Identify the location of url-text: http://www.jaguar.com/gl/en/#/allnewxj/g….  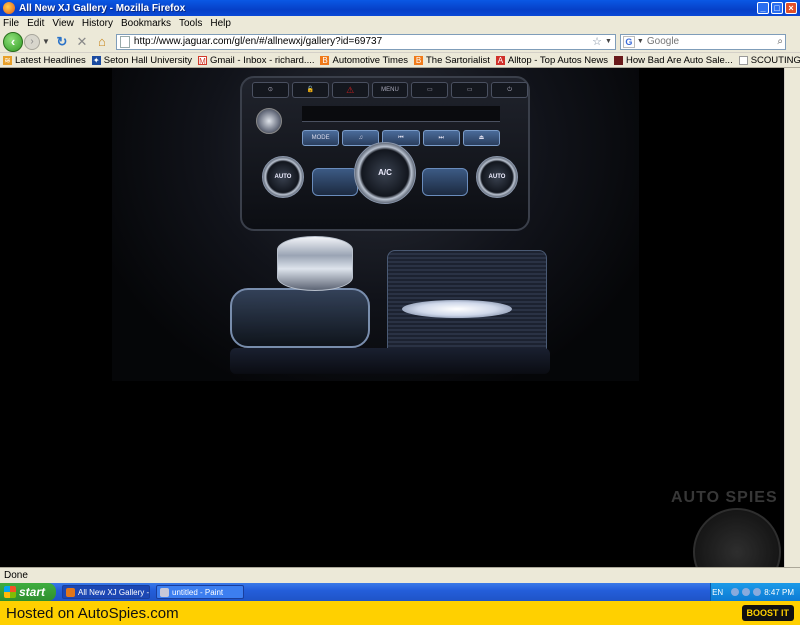
(363, 41).